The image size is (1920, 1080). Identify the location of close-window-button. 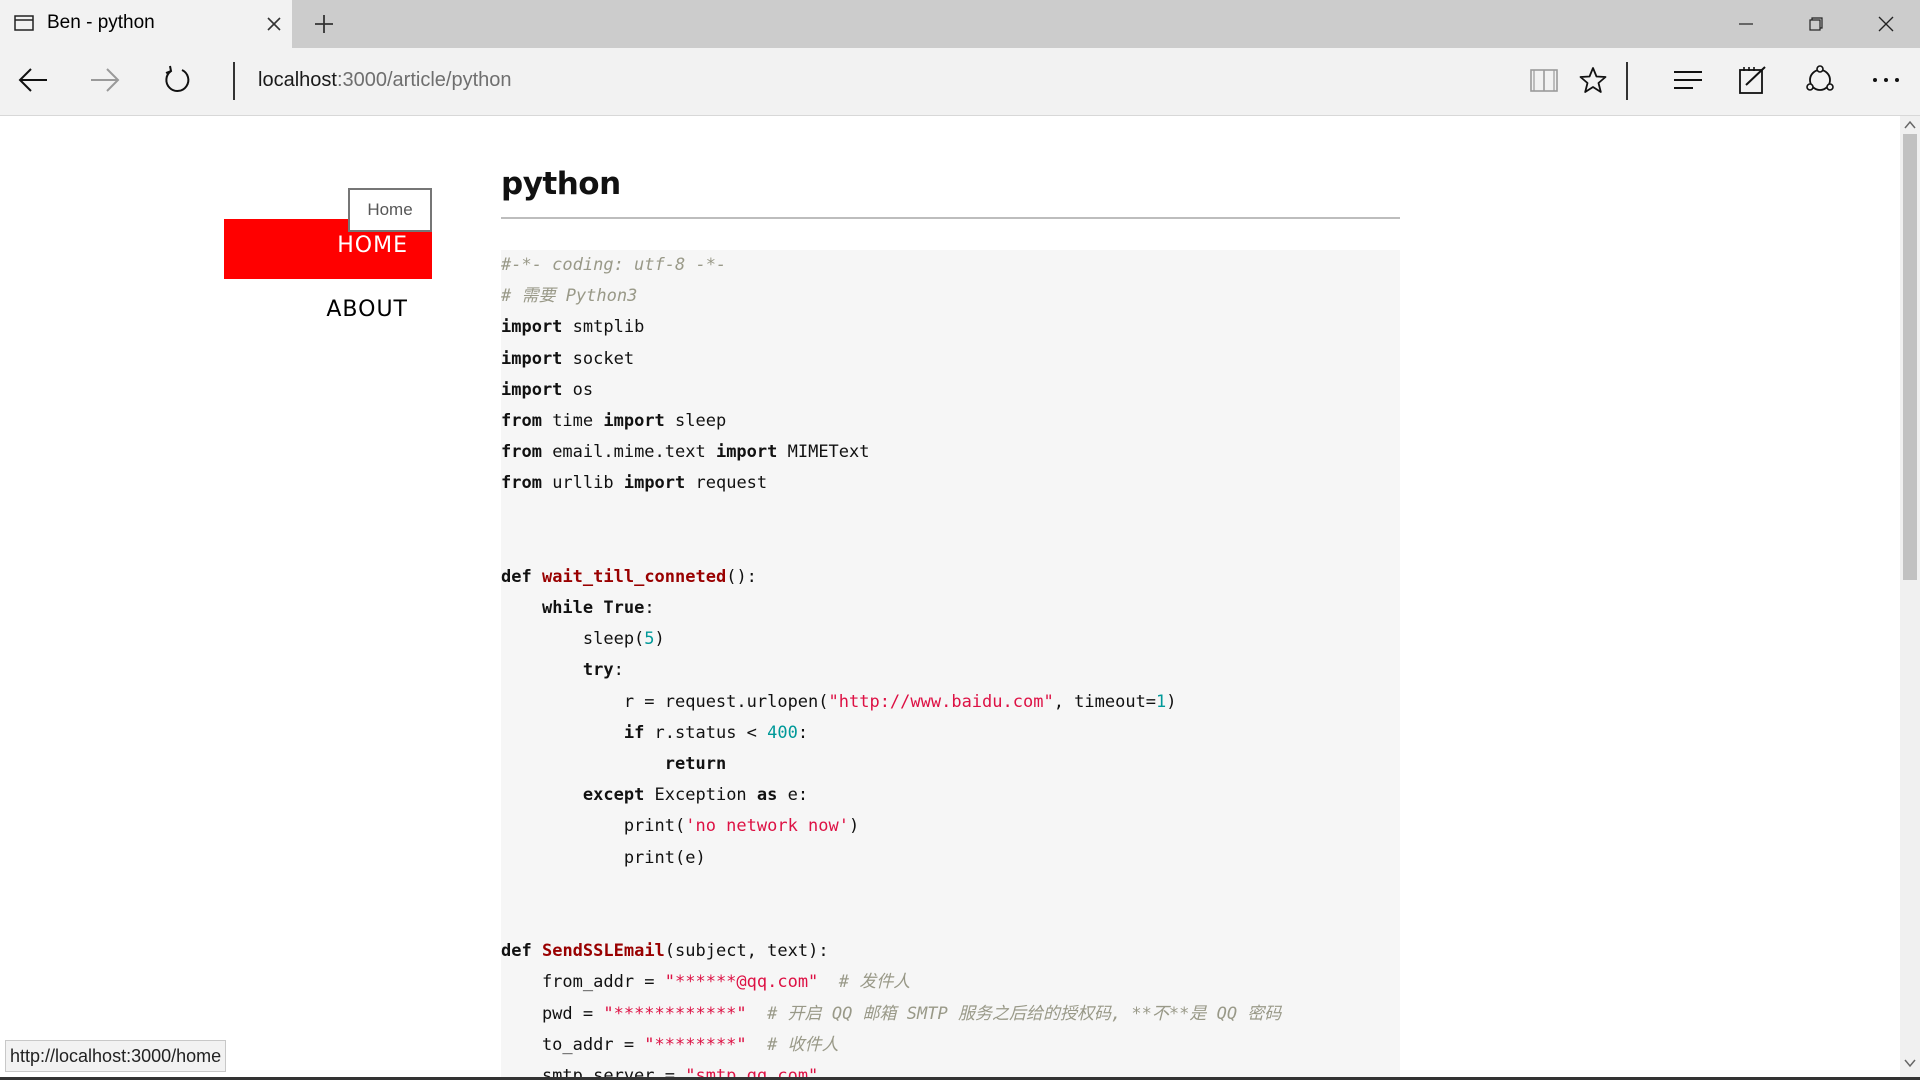
(1886, 24).